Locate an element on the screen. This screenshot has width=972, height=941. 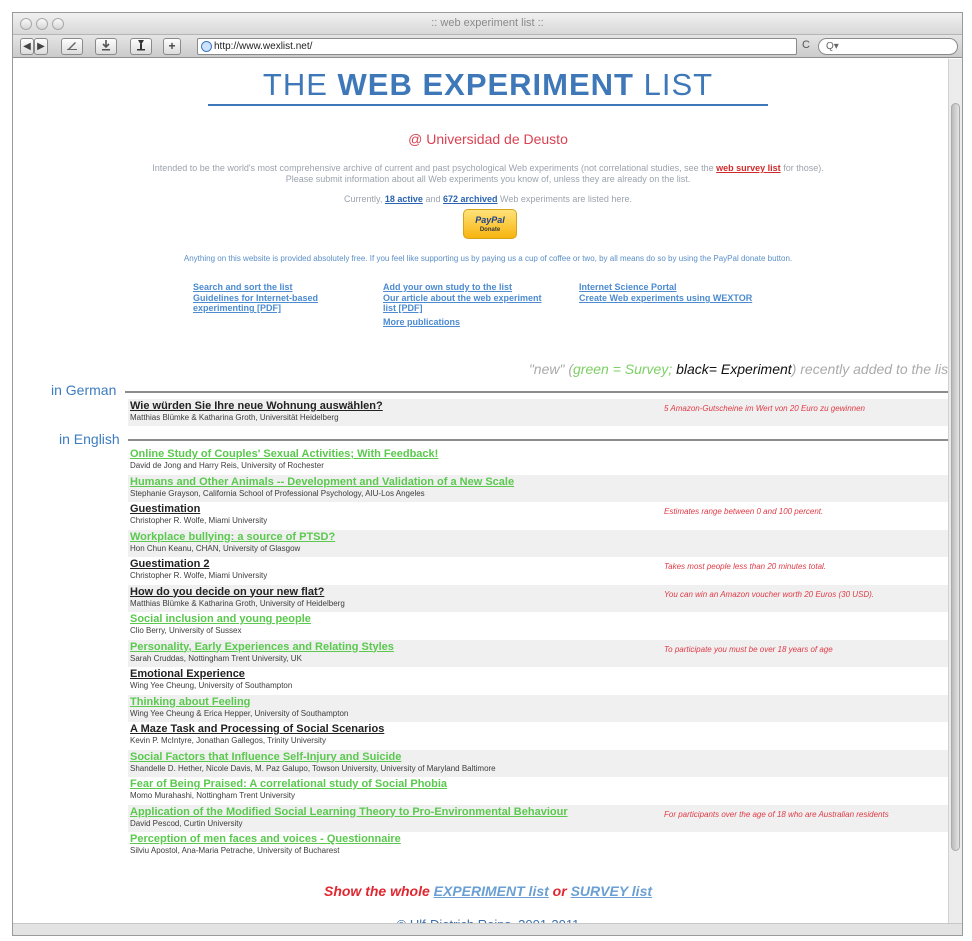
study-title-link: Emotional Experience is located at coordinates (187, 674).